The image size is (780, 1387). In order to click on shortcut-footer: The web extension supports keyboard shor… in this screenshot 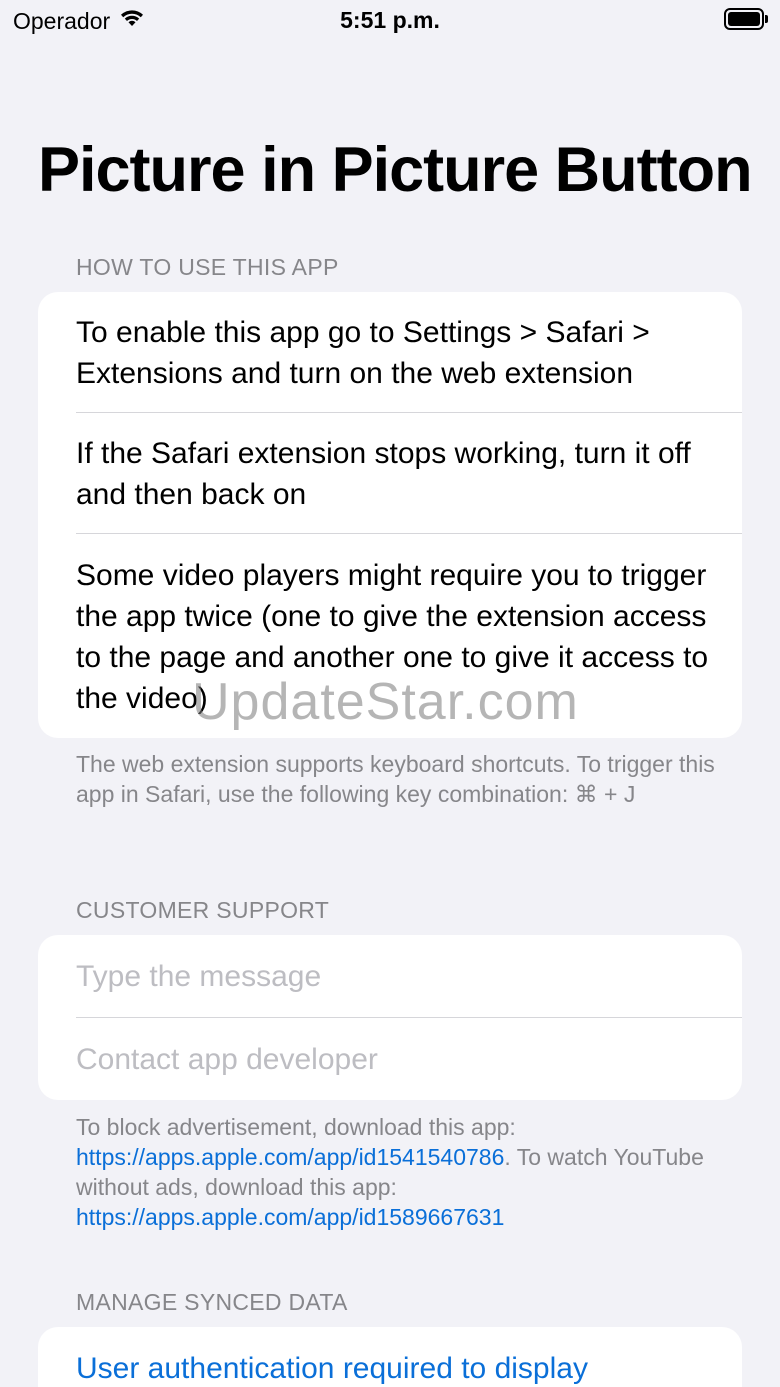, I will do `click(395, 779)`.